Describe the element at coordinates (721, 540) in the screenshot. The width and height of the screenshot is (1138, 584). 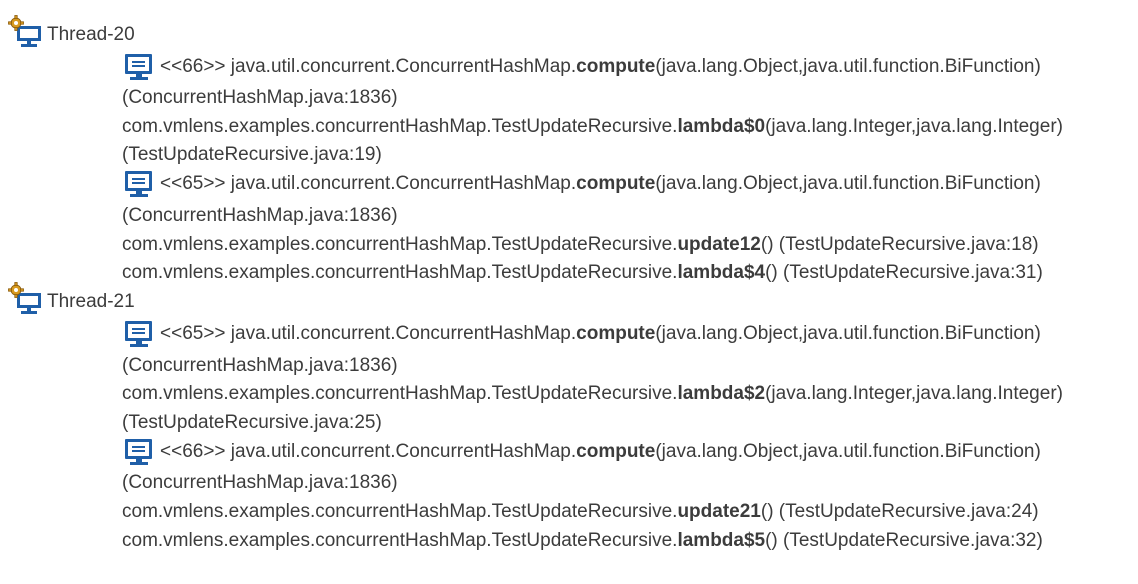
I see `method-name: lambda$5` at that location.